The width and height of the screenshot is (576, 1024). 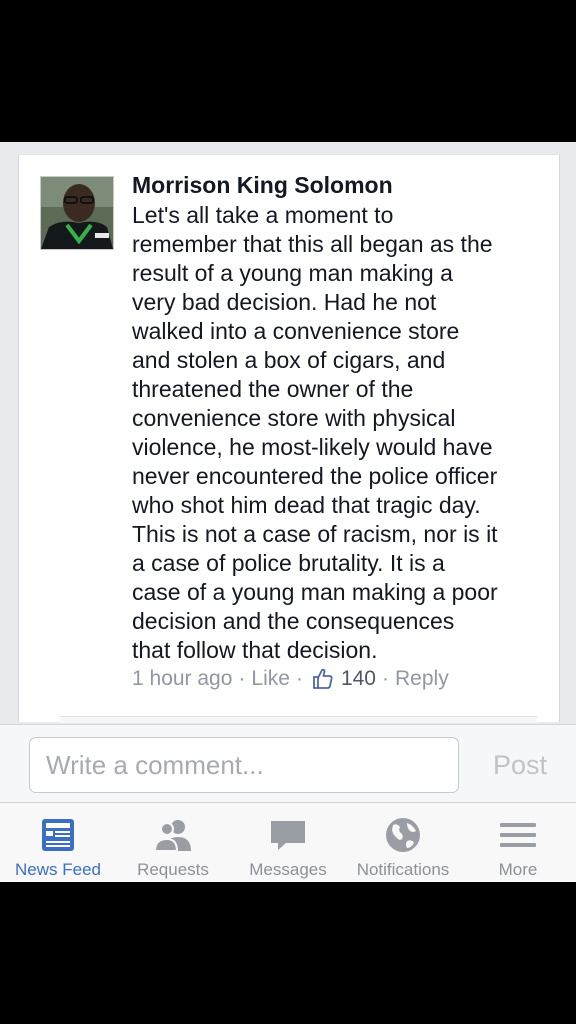 I want to click on friend-requests-icon, so click(x=173, y=835).